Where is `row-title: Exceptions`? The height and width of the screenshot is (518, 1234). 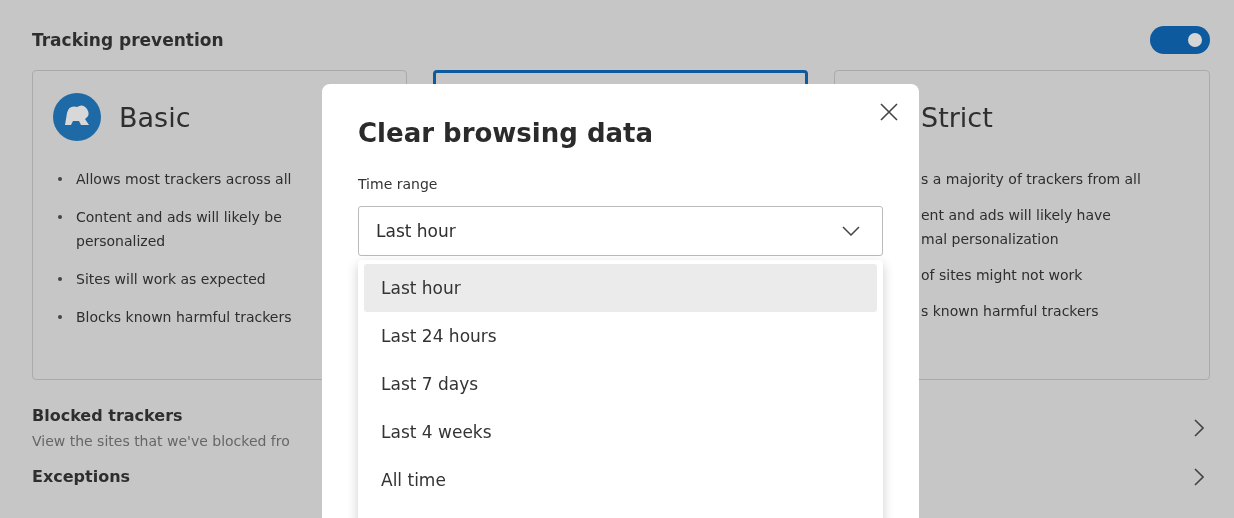
row-title: Exceptions is located at coordinates (81, 476).